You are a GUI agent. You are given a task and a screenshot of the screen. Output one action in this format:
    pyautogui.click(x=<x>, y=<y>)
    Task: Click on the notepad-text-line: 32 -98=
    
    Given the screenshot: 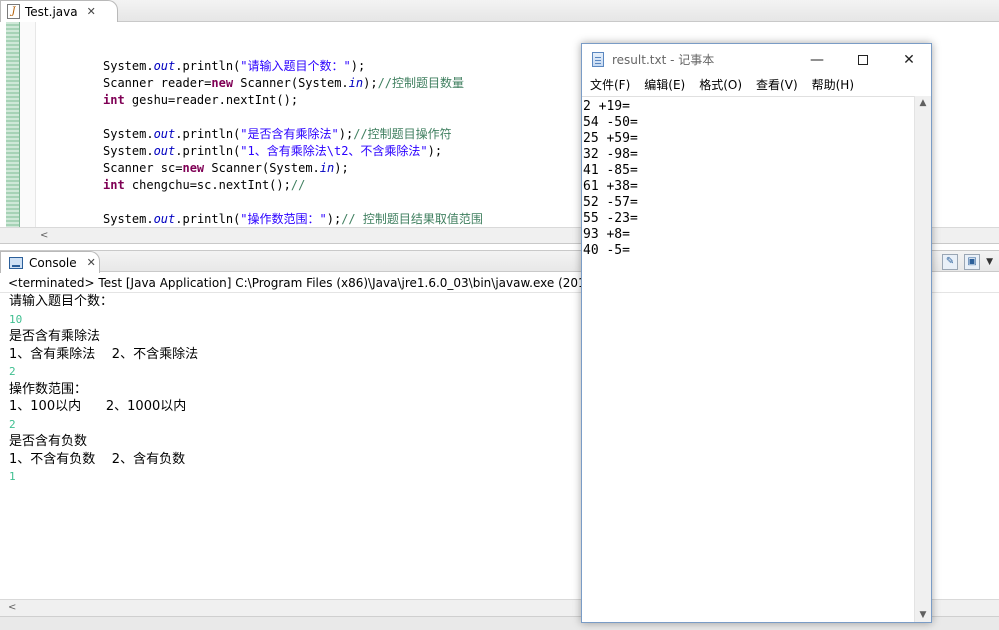 What is the action you would take?
    pyautogui.click(x=610, y=154)
    